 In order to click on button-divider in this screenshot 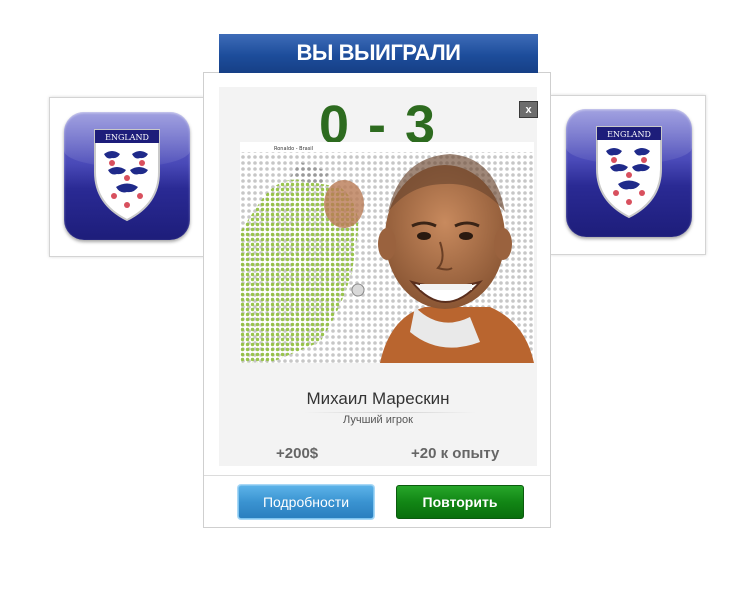, I will do `click(377, 475)`.